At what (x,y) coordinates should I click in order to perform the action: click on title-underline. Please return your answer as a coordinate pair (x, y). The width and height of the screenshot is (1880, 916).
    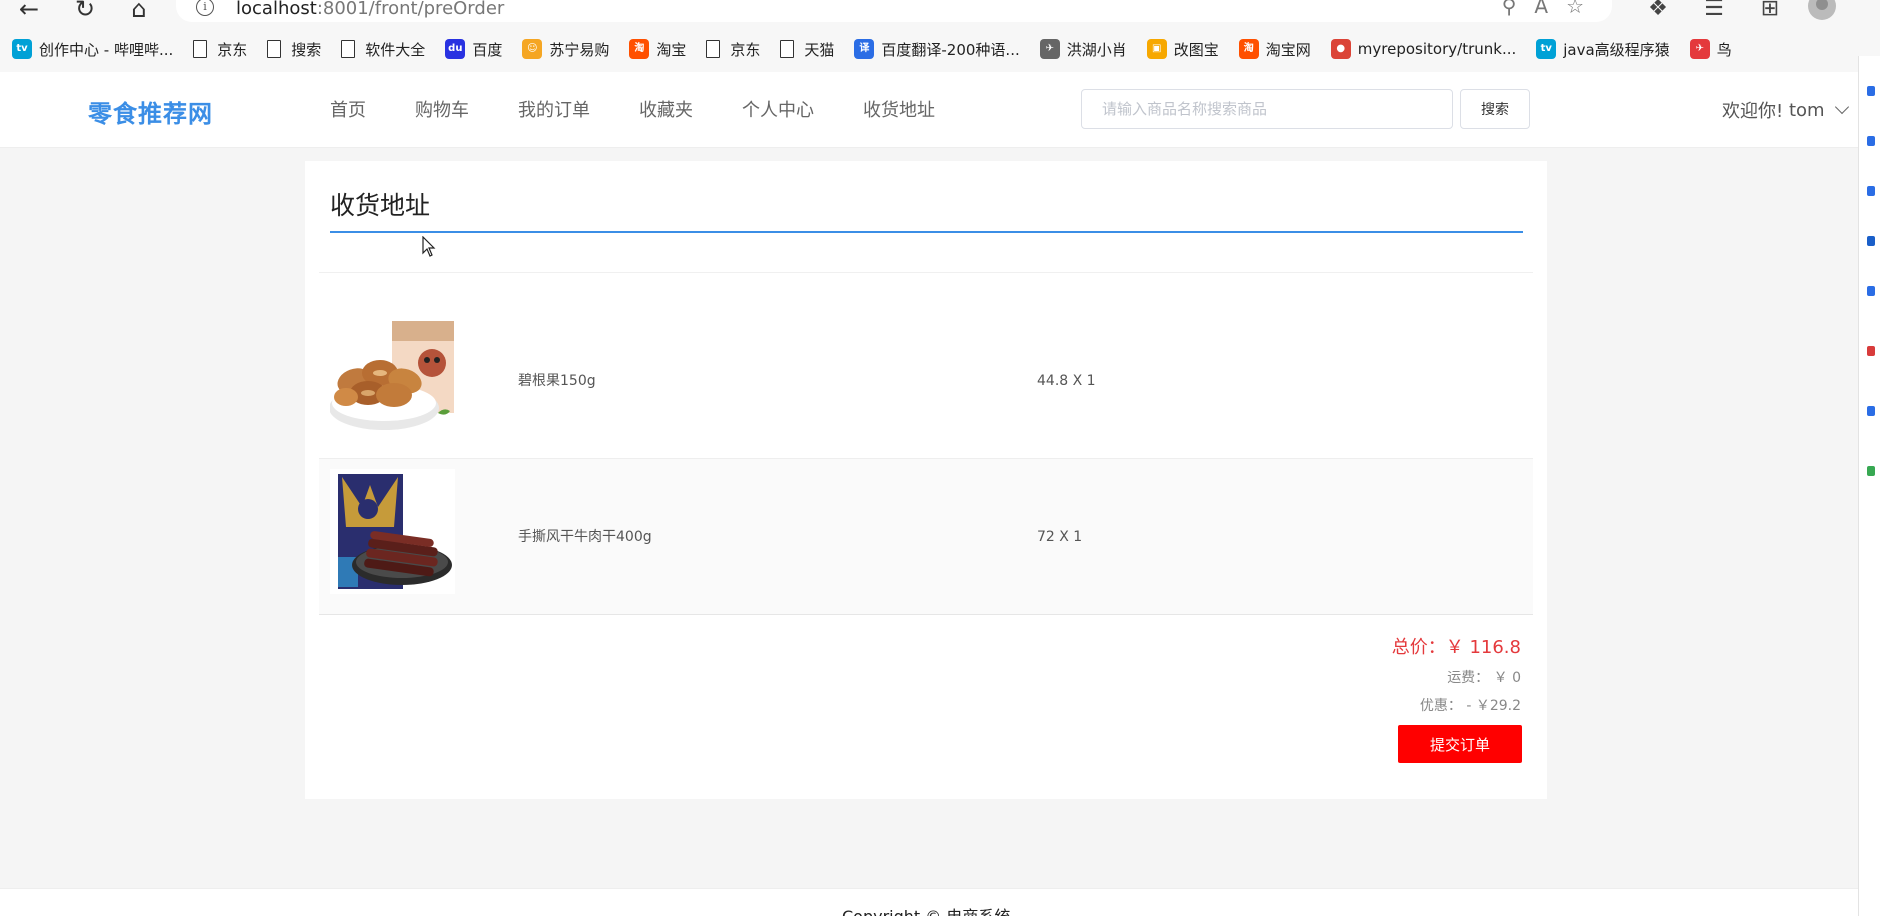
    Looking at the image, I should click on (926, 232).